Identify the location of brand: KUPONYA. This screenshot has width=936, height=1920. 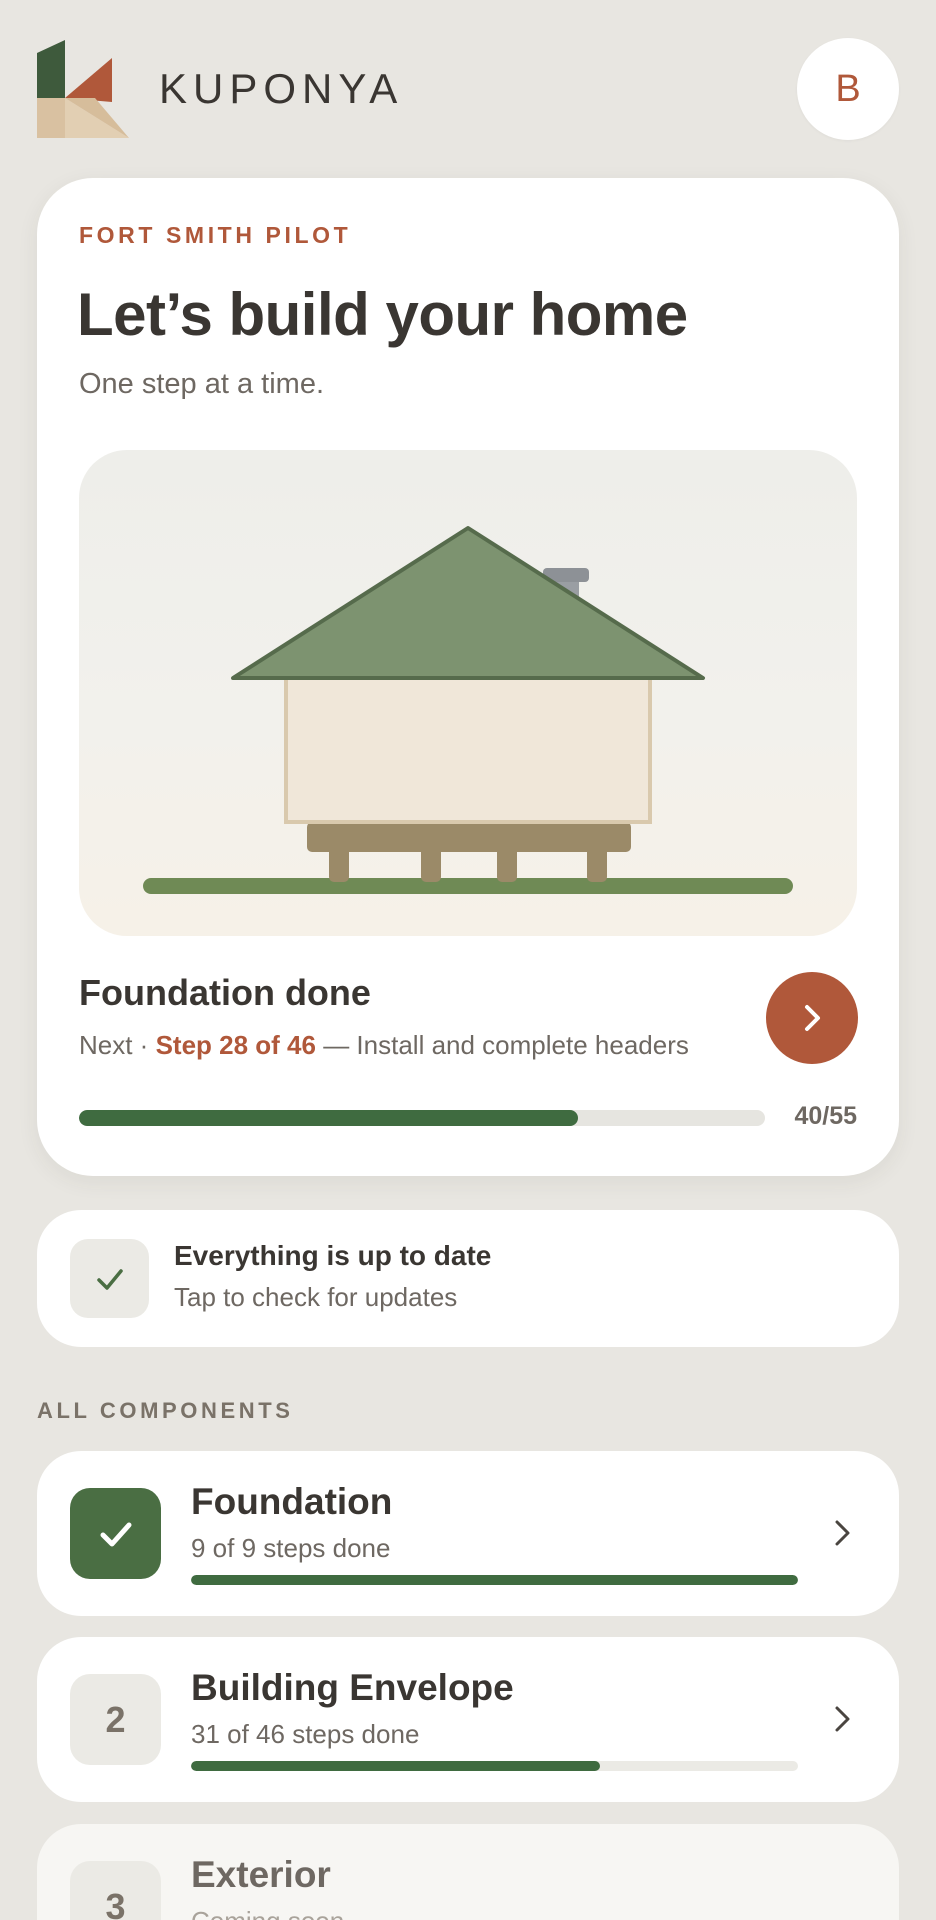
(220, 89).